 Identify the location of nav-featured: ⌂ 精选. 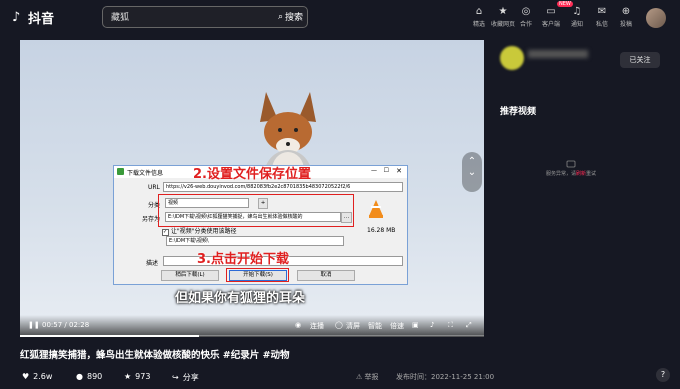
(479, 17).